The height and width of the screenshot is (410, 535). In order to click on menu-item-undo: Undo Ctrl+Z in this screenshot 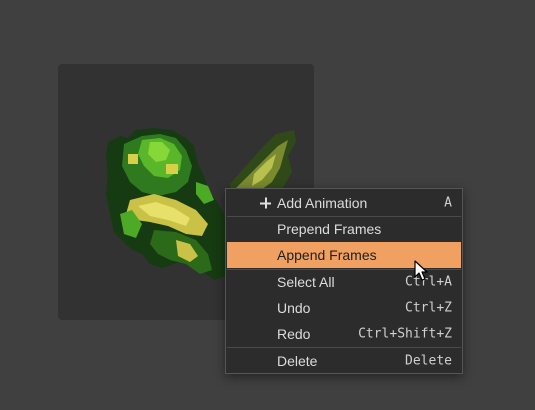, I will do `click(344, 308)`.